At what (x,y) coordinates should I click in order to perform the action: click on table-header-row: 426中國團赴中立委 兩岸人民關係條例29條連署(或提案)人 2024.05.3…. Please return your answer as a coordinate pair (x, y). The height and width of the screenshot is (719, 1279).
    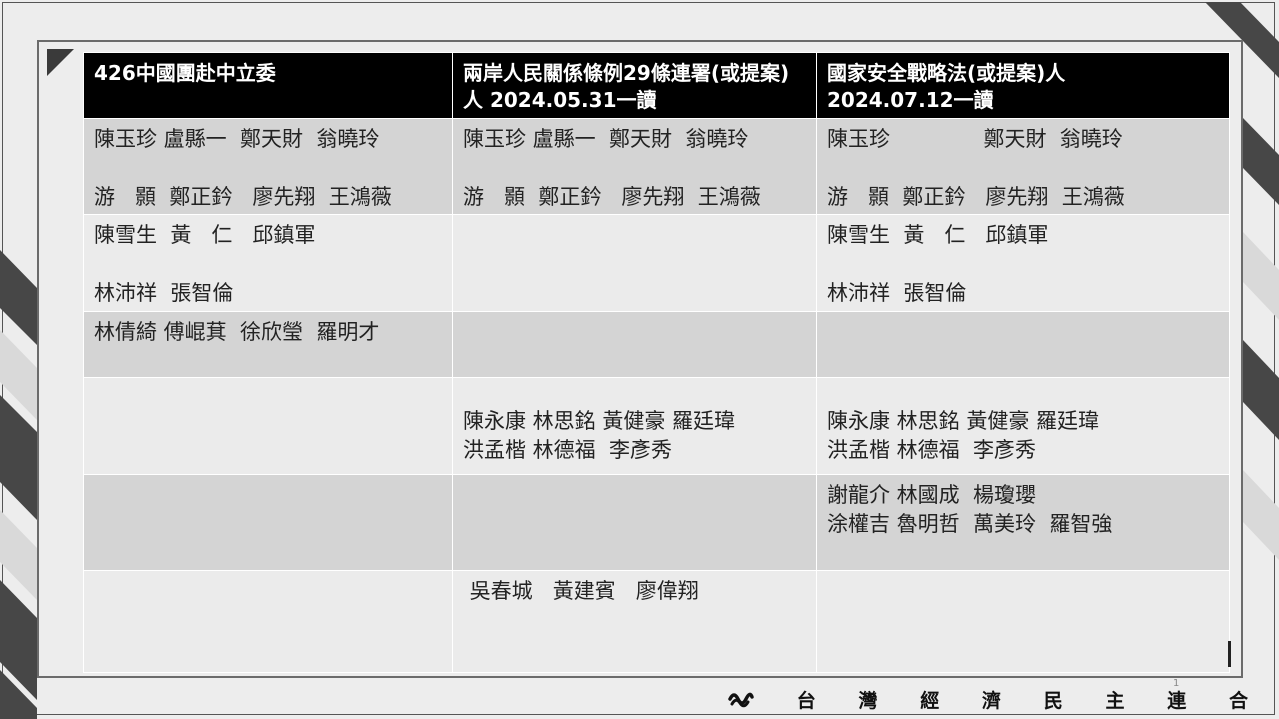
    Looking at the image, I should click on (656, 85).